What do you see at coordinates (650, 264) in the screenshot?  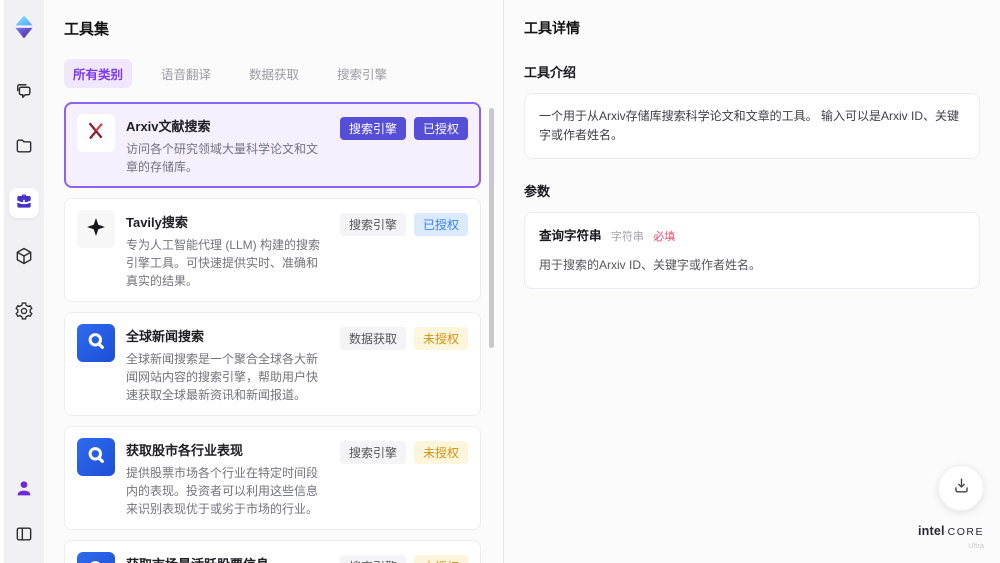 I see `param-description: 用于搜索的Arxiv ID、关键字或作者姓名。` at bounding box center [650, 264].